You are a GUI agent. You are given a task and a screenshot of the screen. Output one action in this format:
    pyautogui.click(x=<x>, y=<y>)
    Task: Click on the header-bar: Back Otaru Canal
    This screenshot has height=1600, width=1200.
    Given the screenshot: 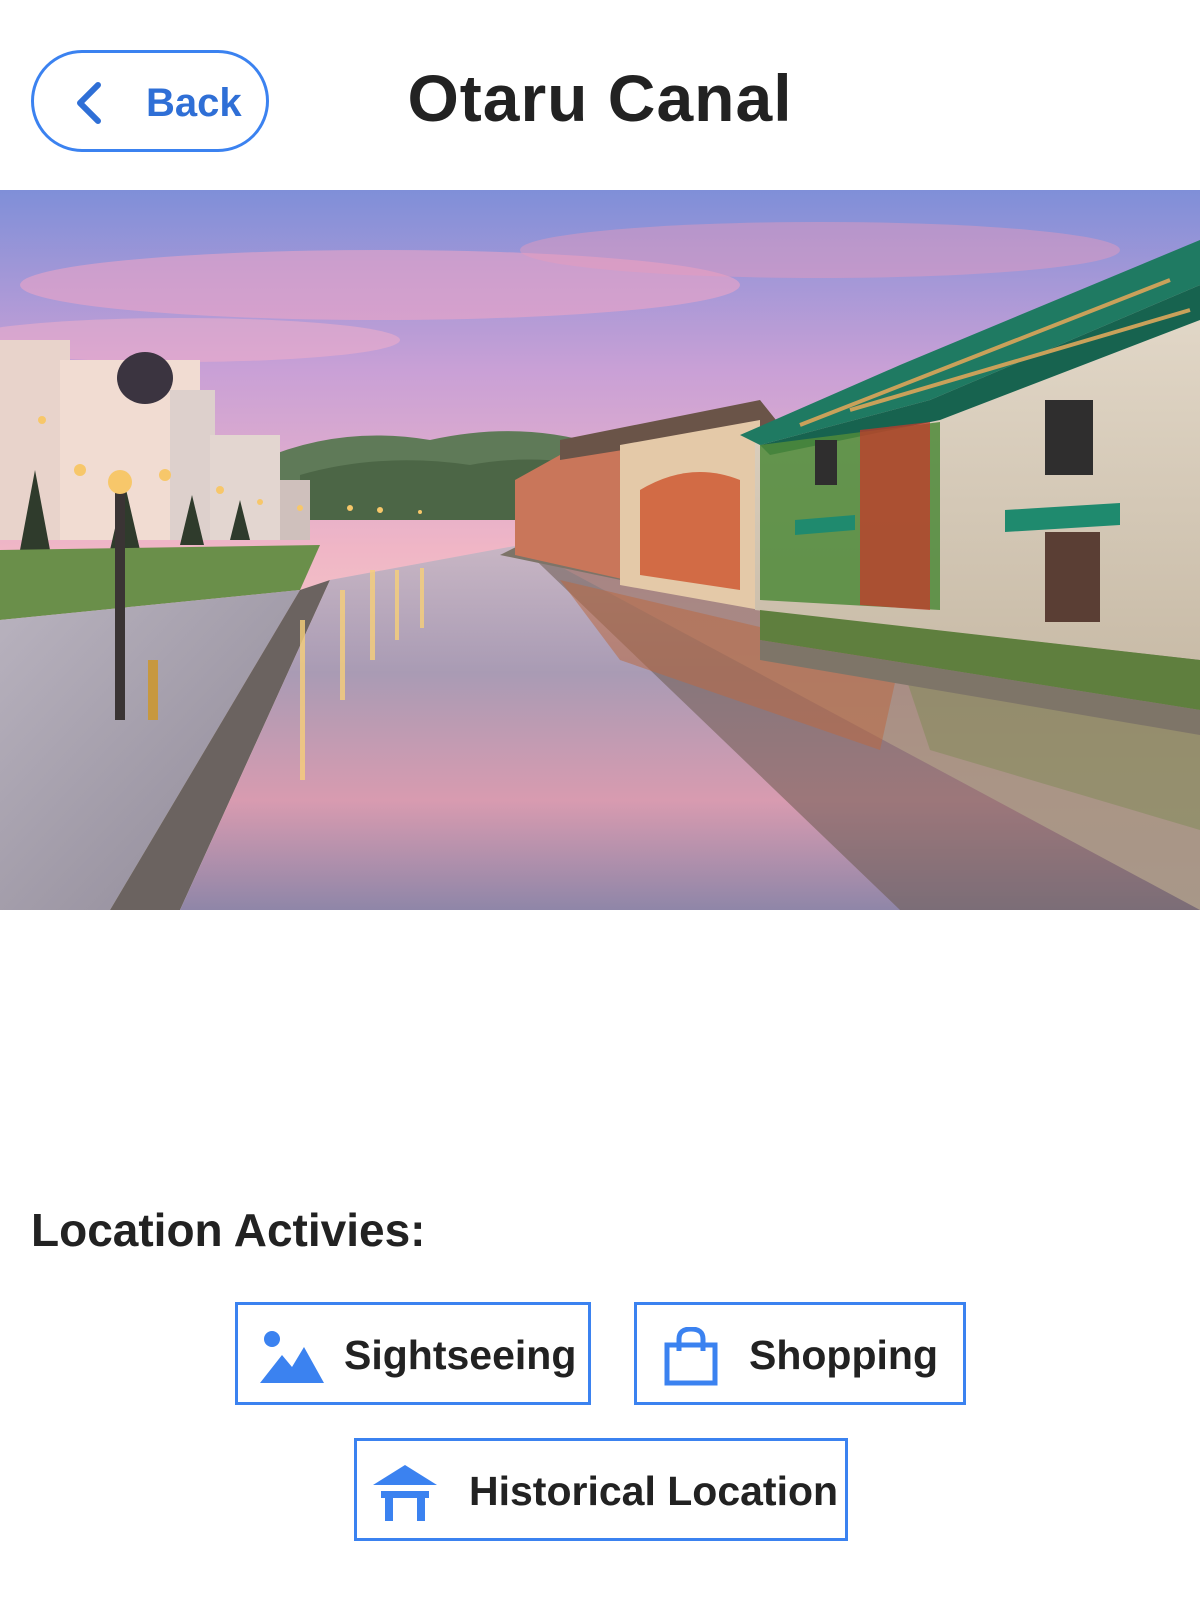 What is the action you would take?
    pyautogui.click(x=600, y=95)
    